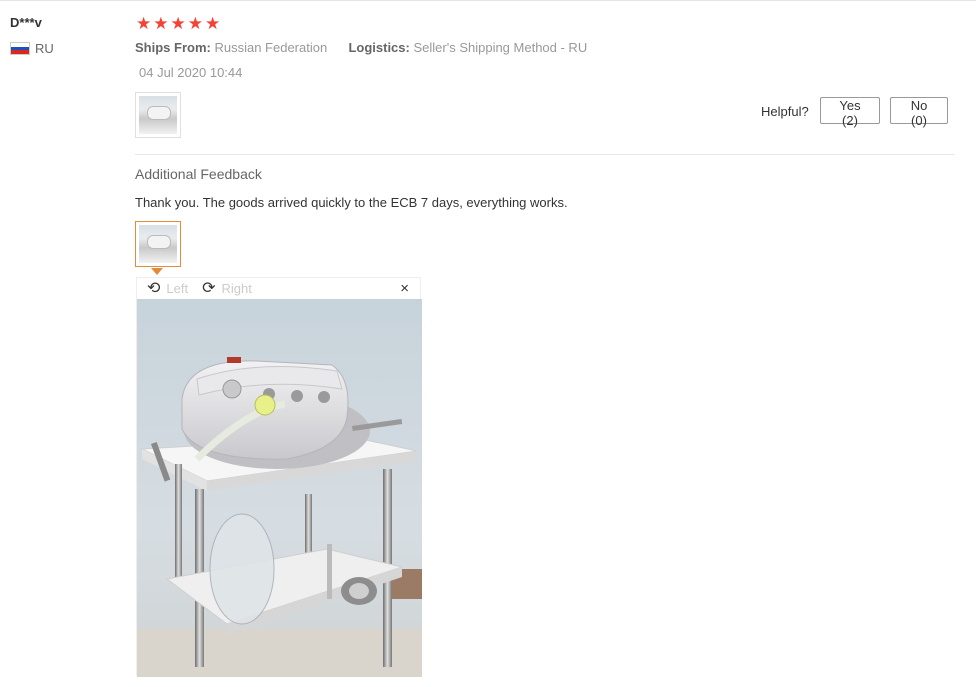 This screenshot has width=976, height=687. I want to click on active-thumbnail-caret, so click(157, 271).